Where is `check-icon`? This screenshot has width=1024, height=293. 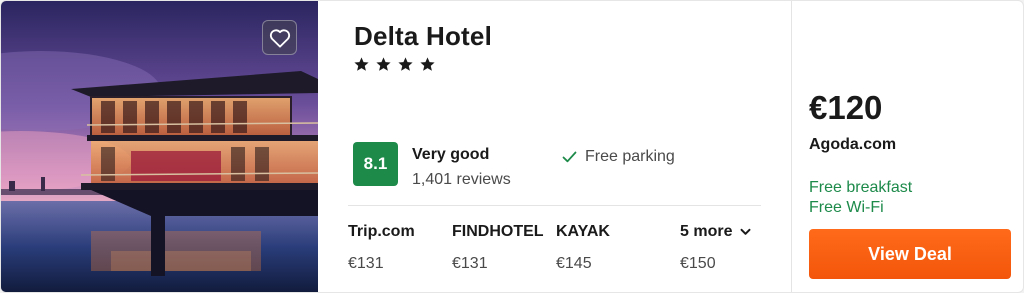
check-icon is located at coordinates (569, 157).